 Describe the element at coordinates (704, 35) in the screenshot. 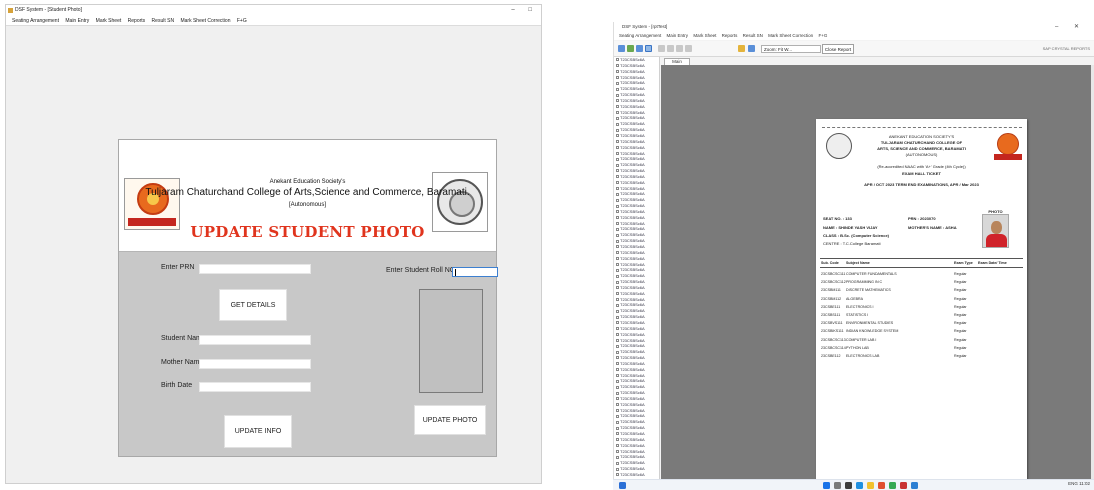

I see `r-menu-mark-sheet: Mark Sheet` at that location.